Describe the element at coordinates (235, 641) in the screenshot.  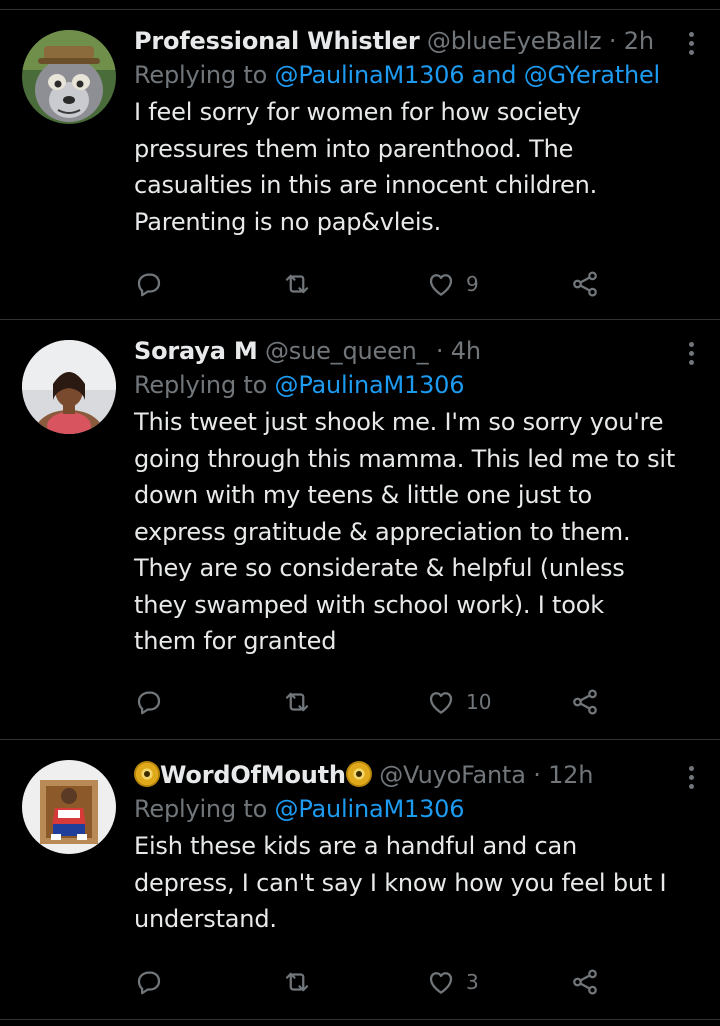
I see `tweet-text-line: them for granted` at that location.